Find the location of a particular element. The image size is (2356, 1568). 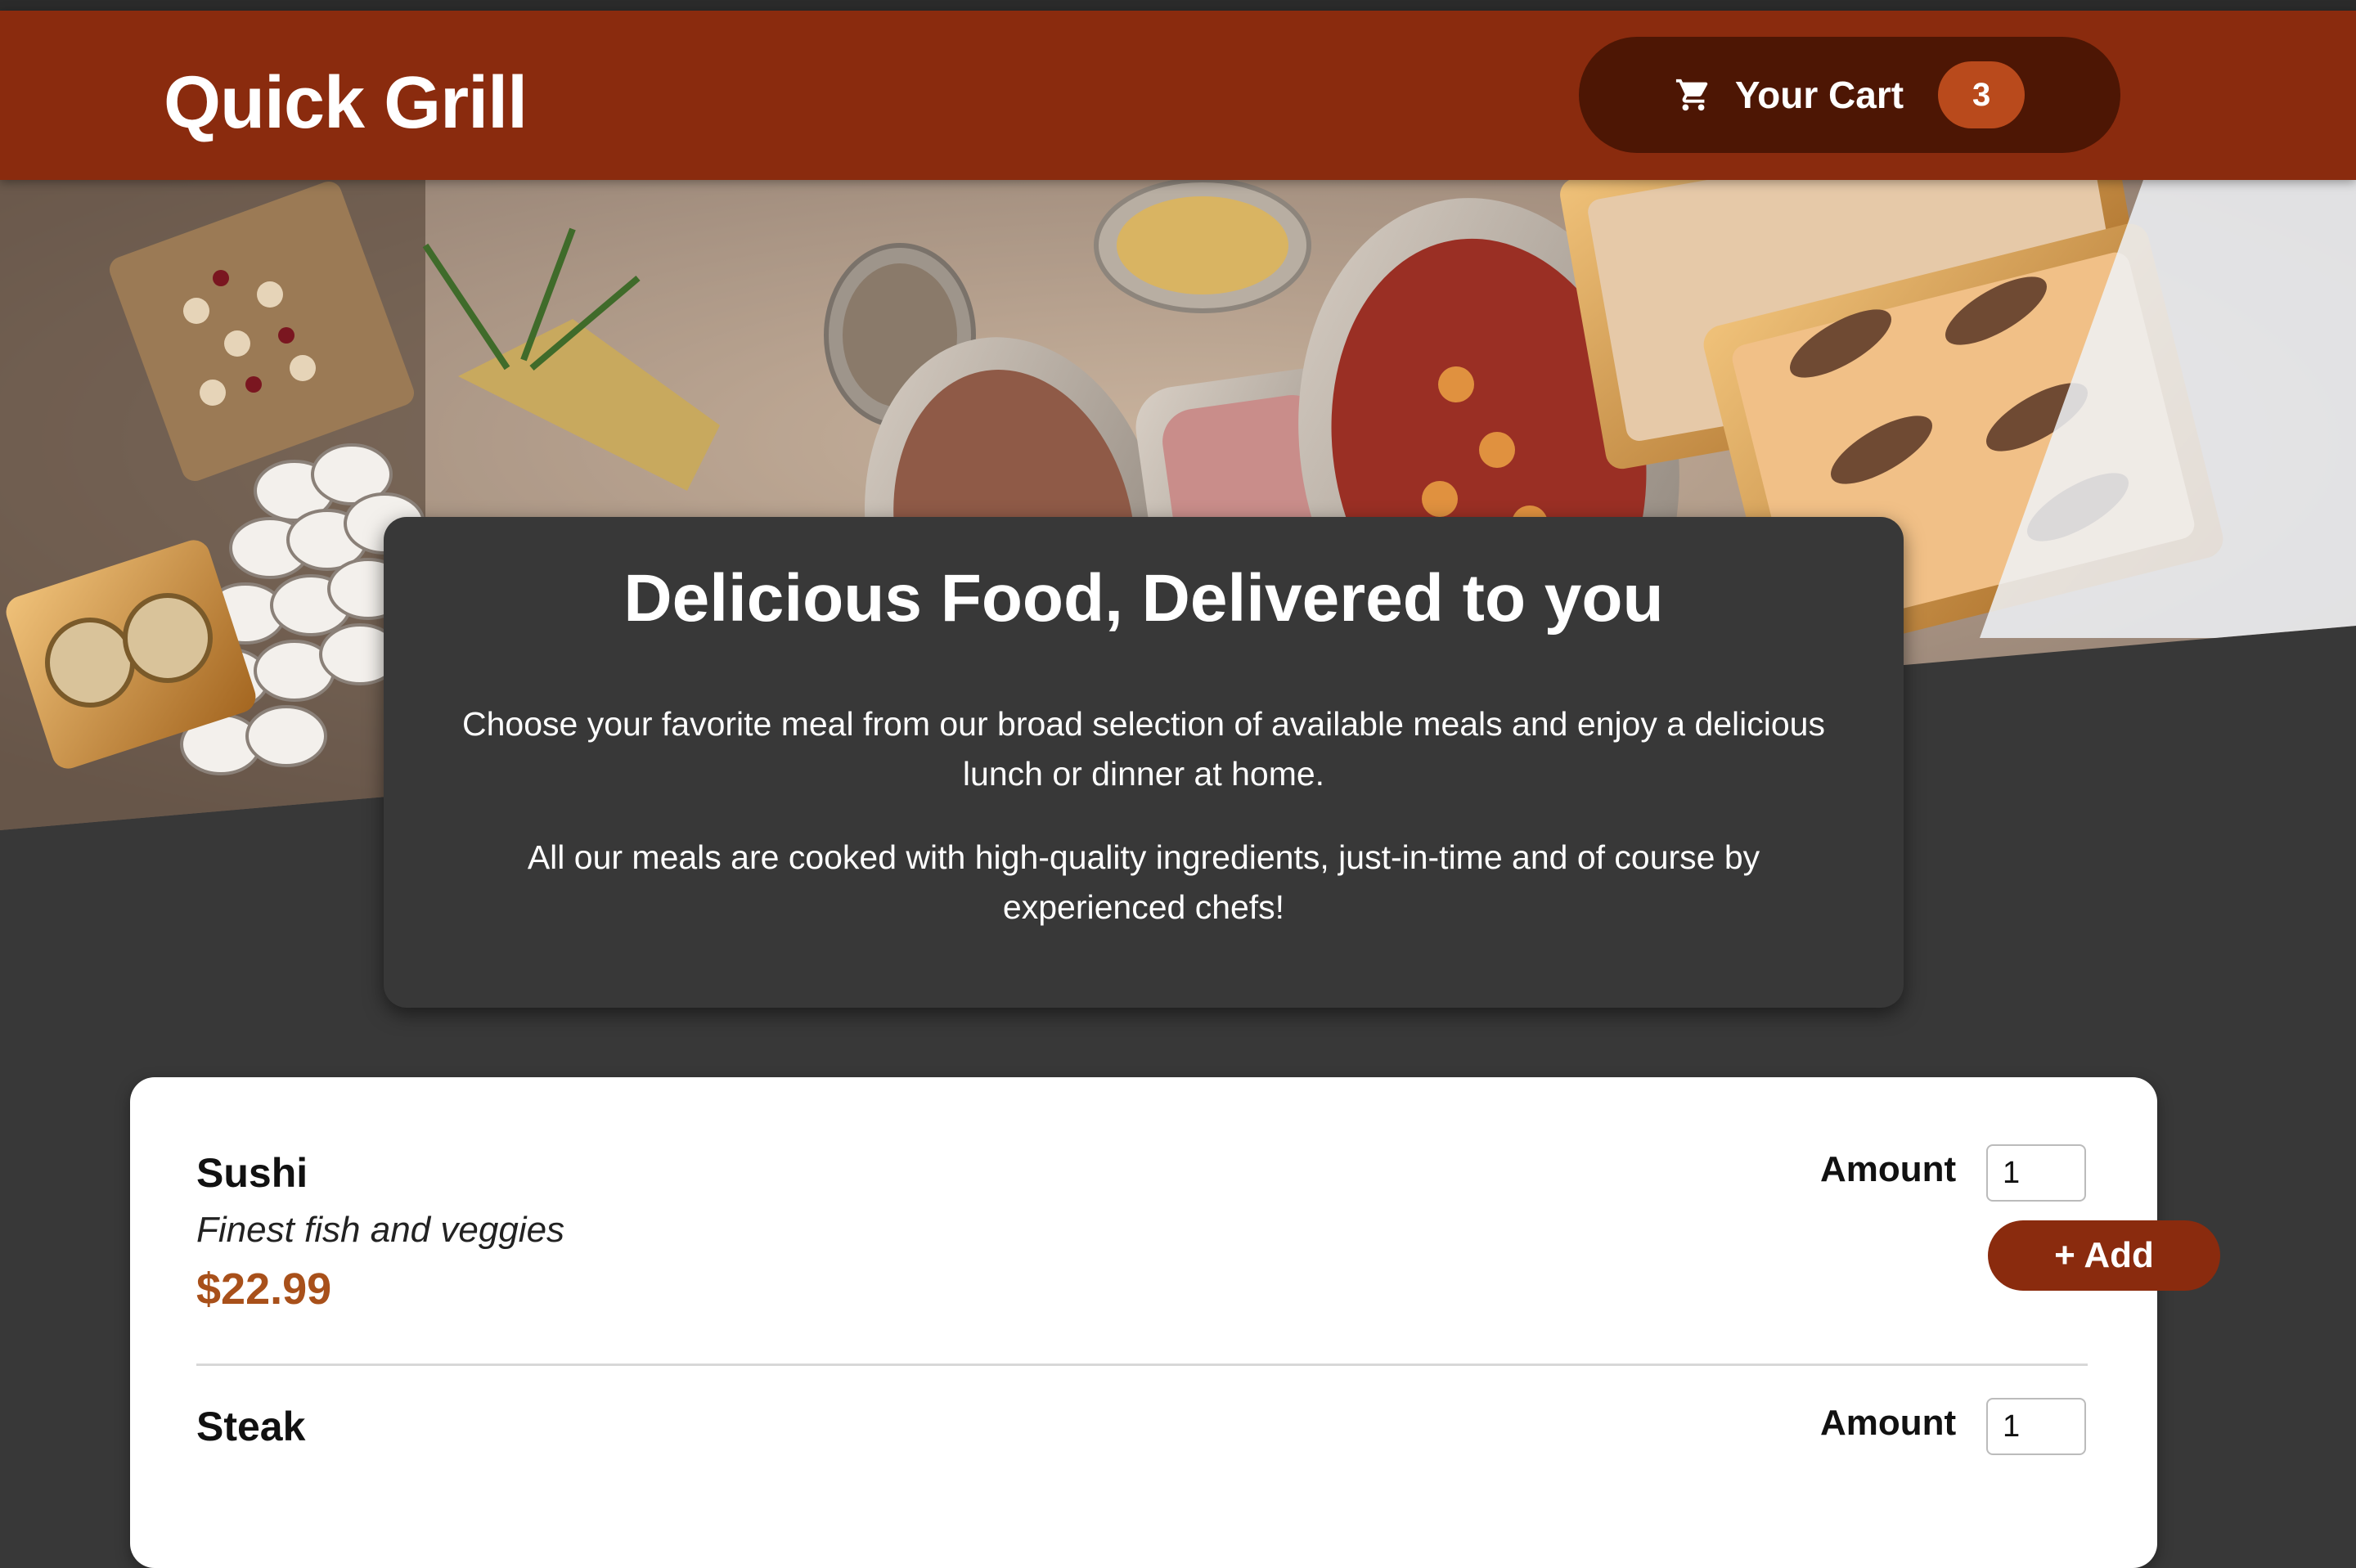

meal-item: Steak Amount is located at coordinates (1142, 1449).